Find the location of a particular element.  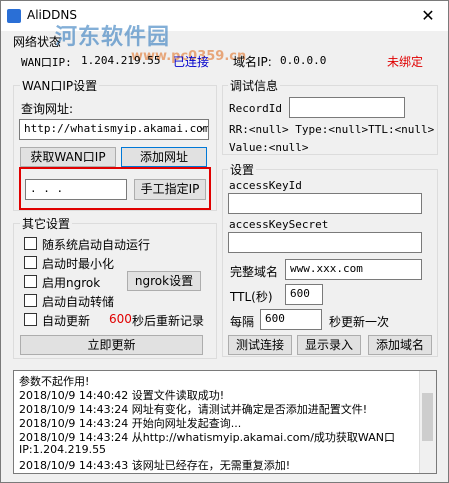

test-connection-button: 测试连接 is located at coordinates (260, 345).